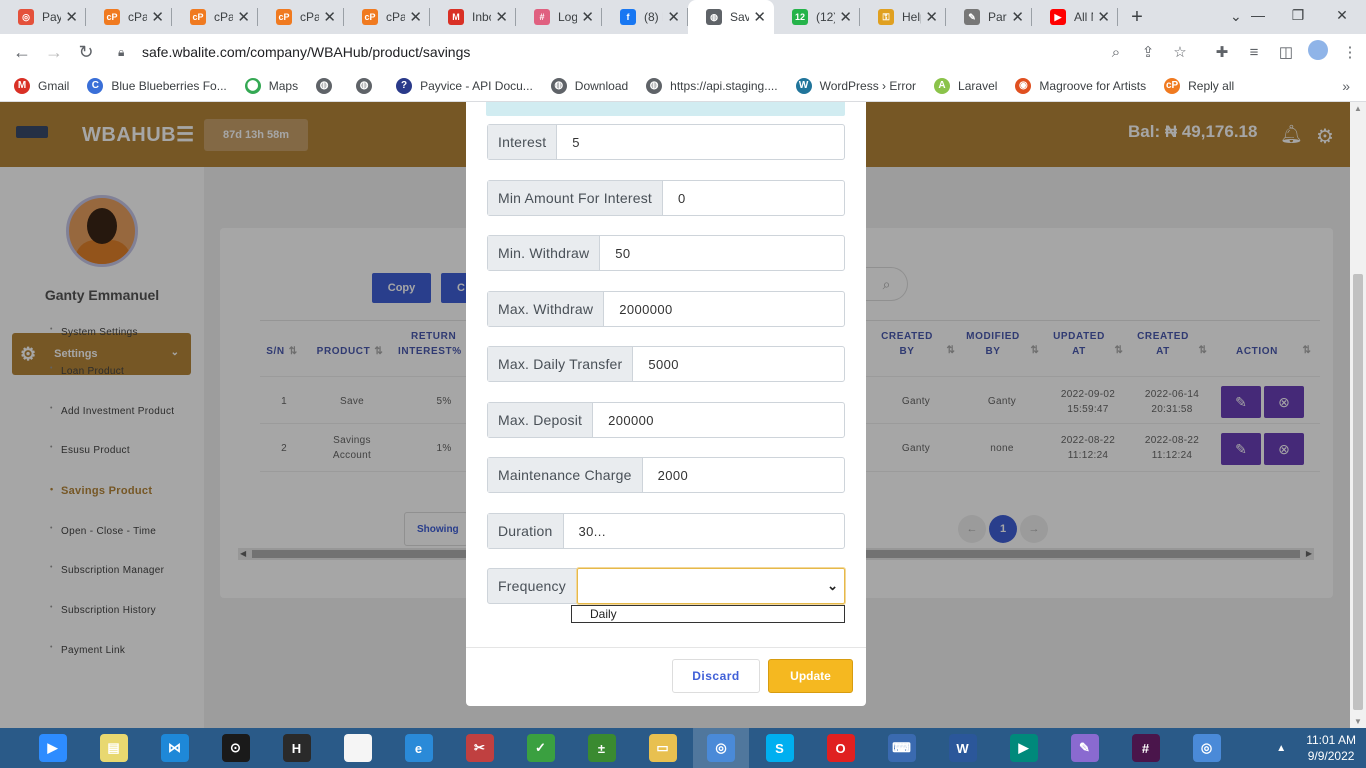 The width and height of the screenshot is (1366, 768). What do you see at coordinates (129, 17) in the screenshot?
I see `tab-2: cP cPar✕` at bounding box center [129, 17].